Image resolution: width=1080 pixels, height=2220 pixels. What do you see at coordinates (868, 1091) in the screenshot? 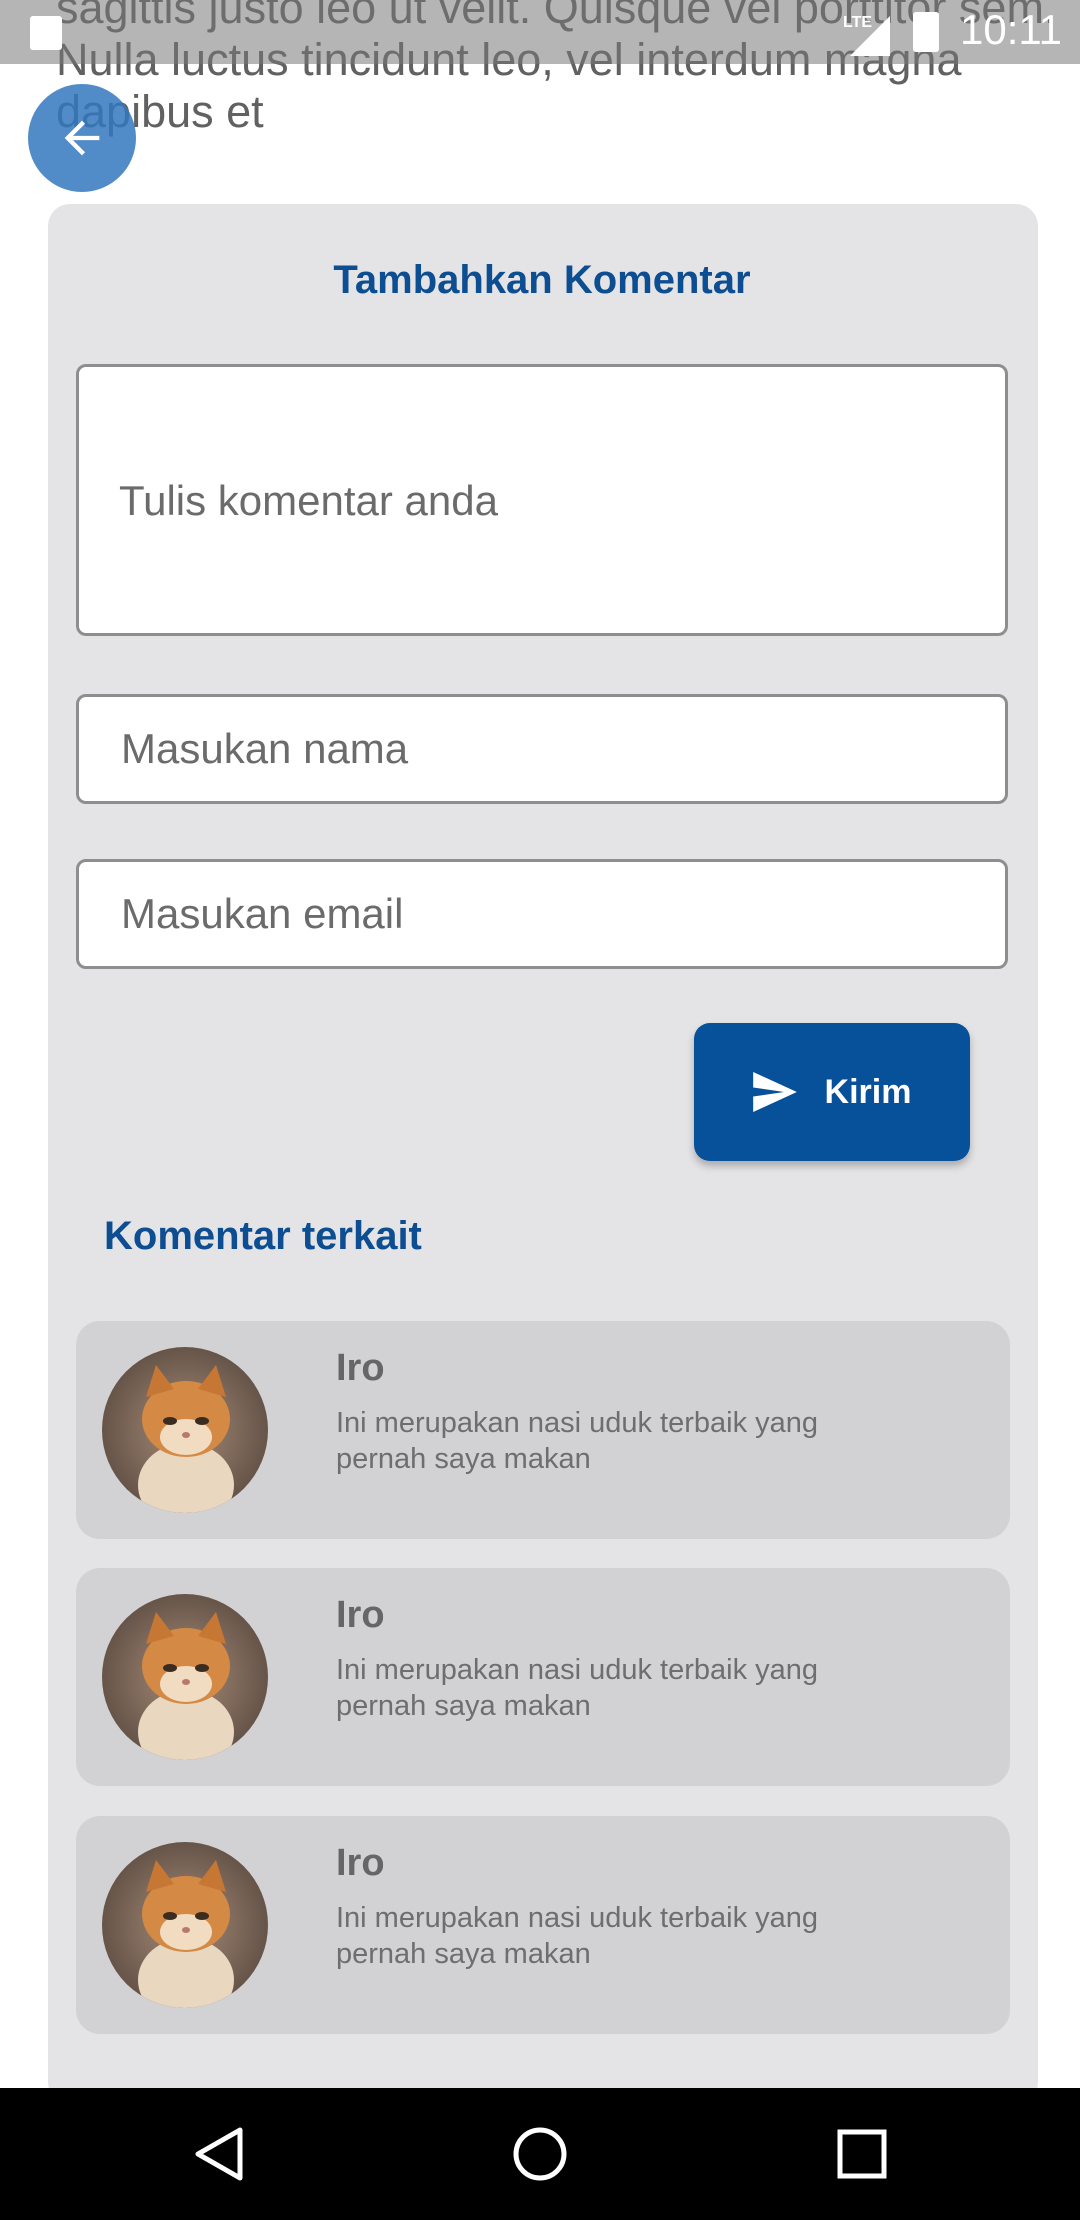
I see `submit-button-label: Kirim` at bounding box center [868, 1091].